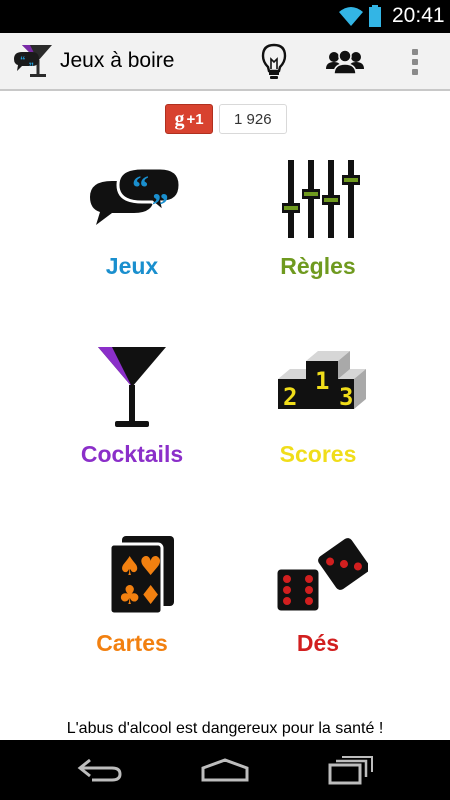 The height and width of the screenshot is (800, 450). I want to click on tile-cocktails: Cocktails, so click(132, 418).